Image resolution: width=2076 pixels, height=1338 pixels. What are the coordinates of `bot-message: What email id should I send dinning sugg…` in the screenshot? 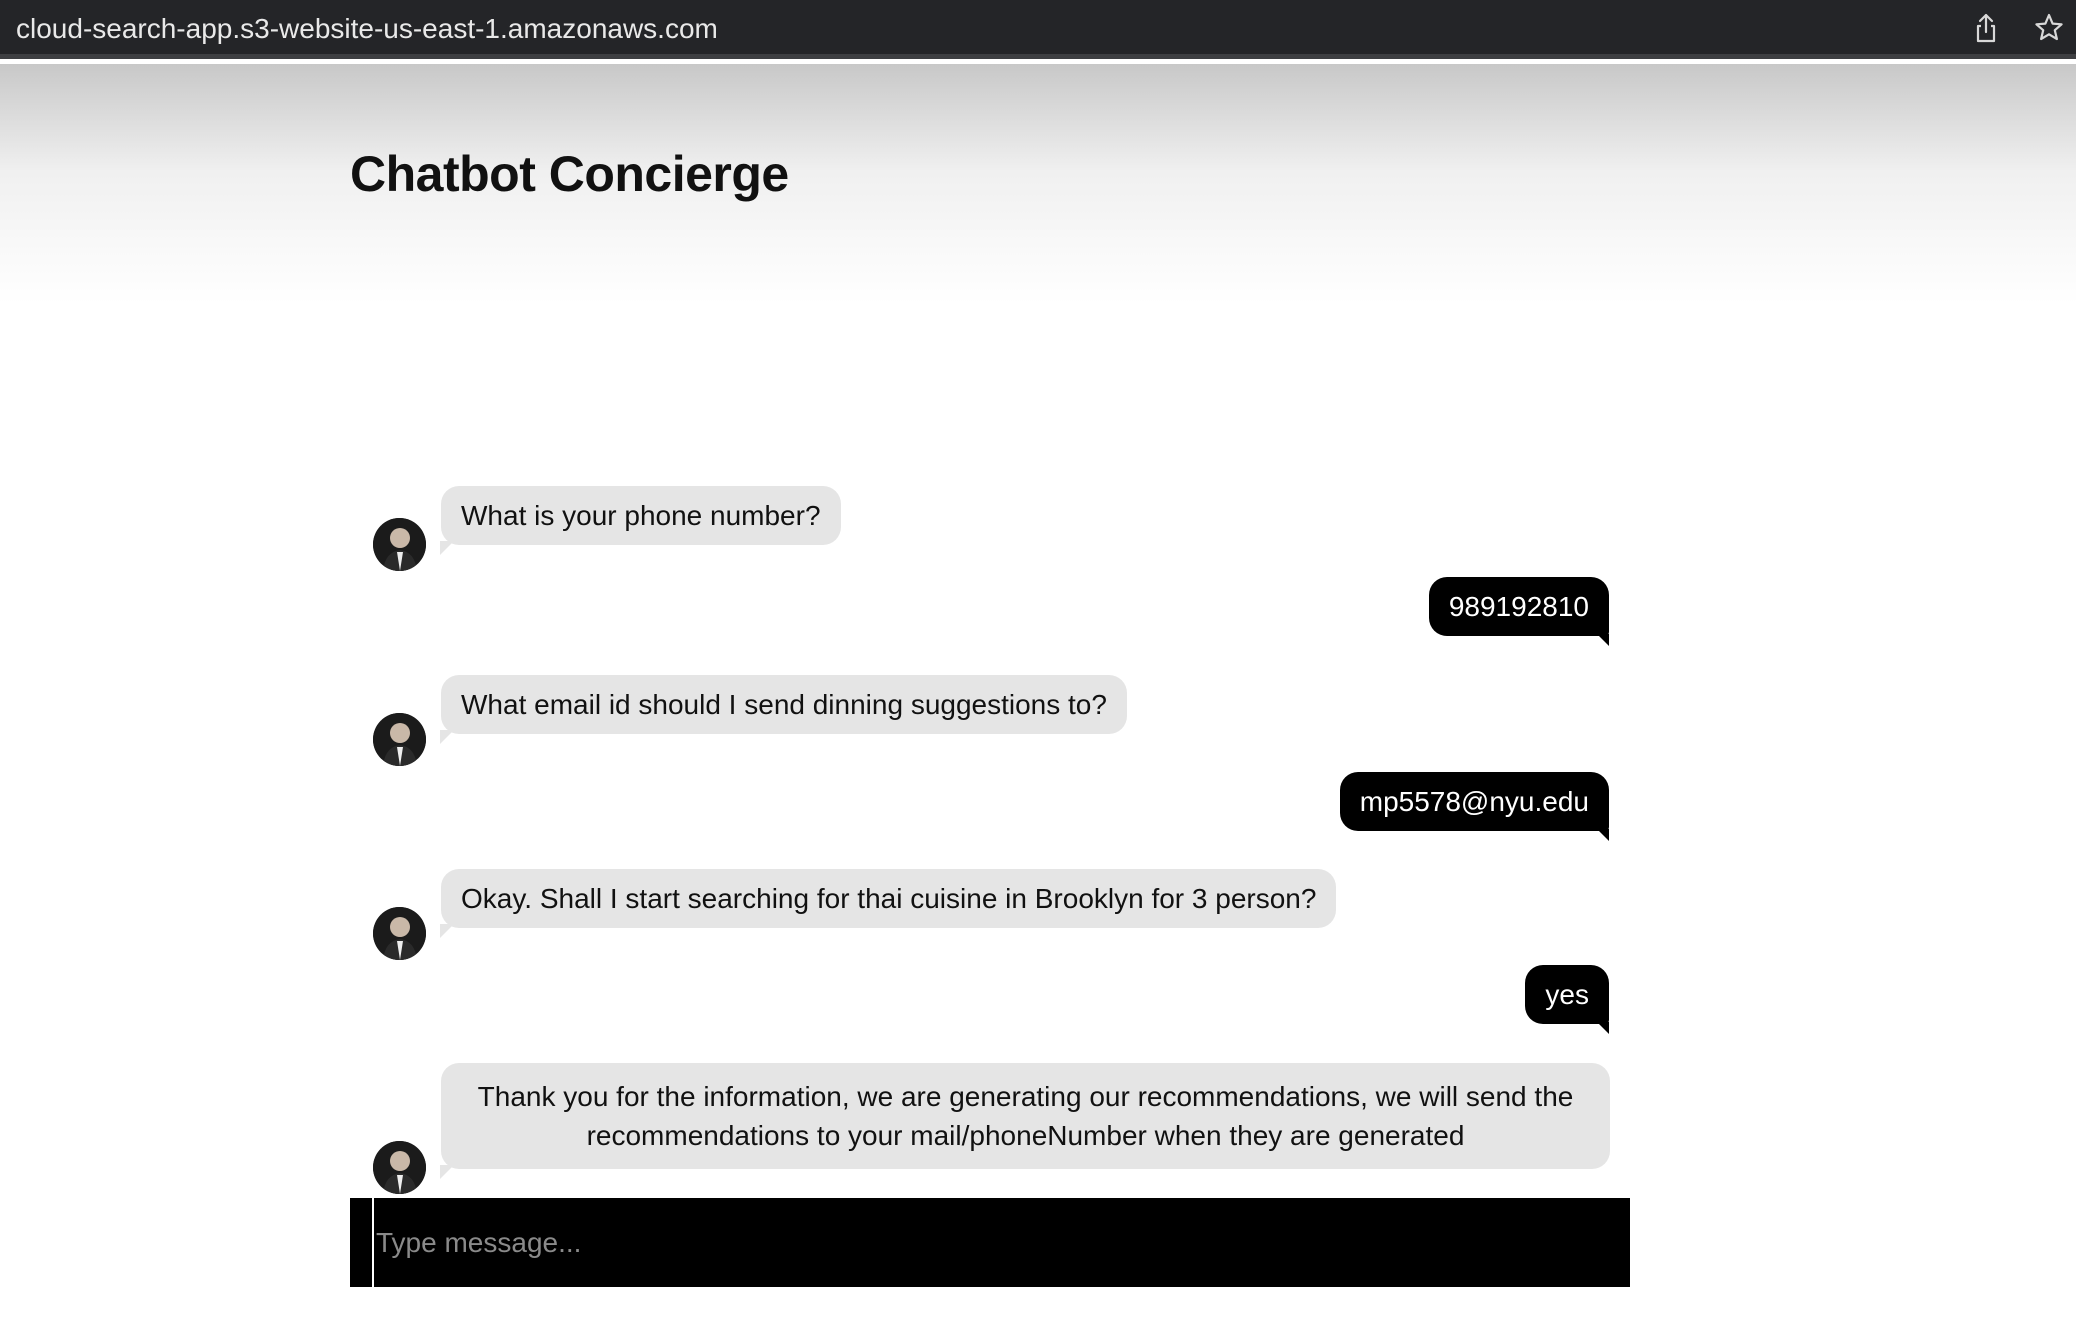 It's located at (783, 709).